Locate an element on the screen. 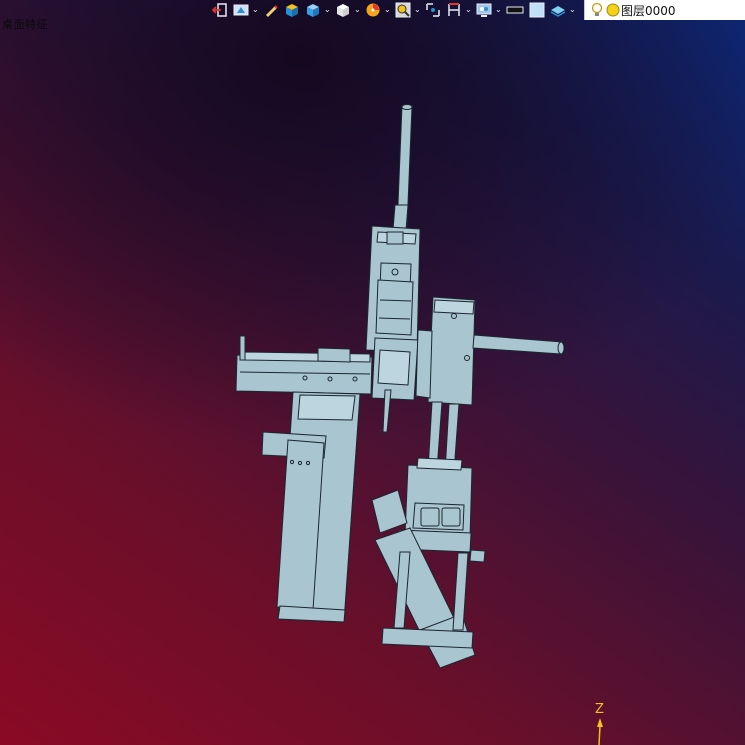 The height and width of the screenshot is (745, 745). right-side-block is located at coordinates (490, 351).